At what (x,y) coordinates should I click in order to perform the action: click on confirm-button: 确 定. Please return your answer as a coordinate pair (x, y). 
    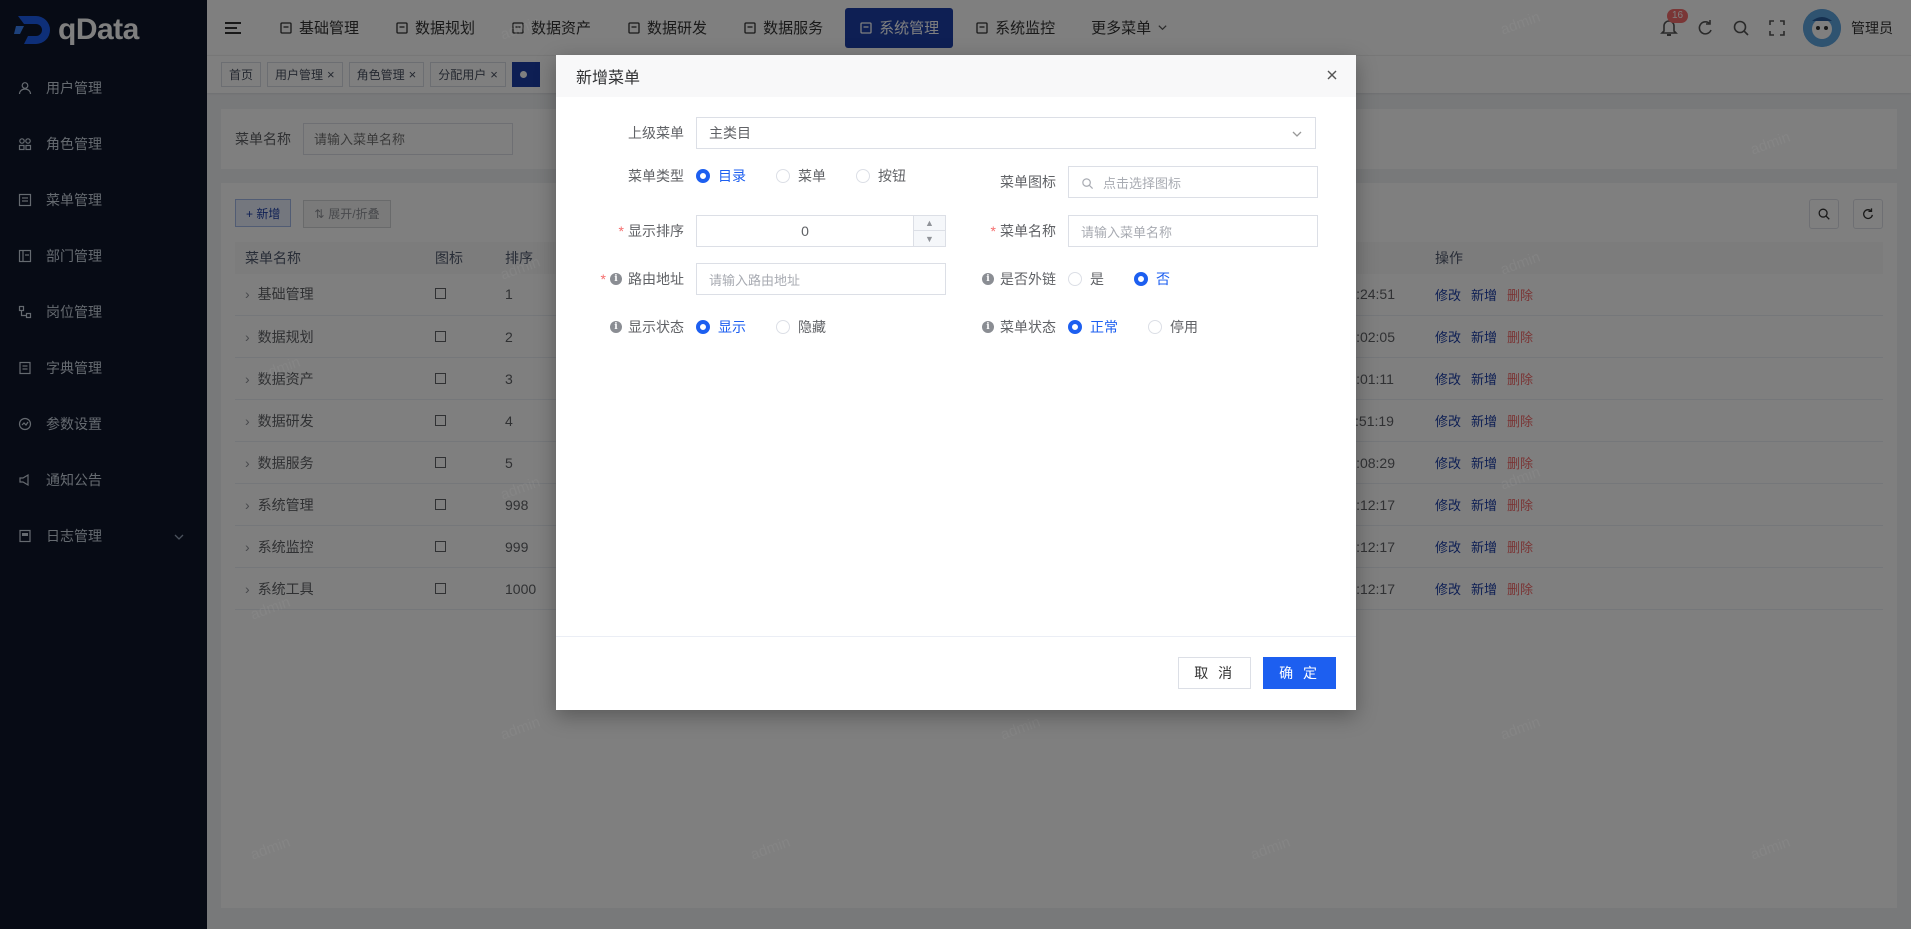
    Looking at the image, I should click on (1299, 673).